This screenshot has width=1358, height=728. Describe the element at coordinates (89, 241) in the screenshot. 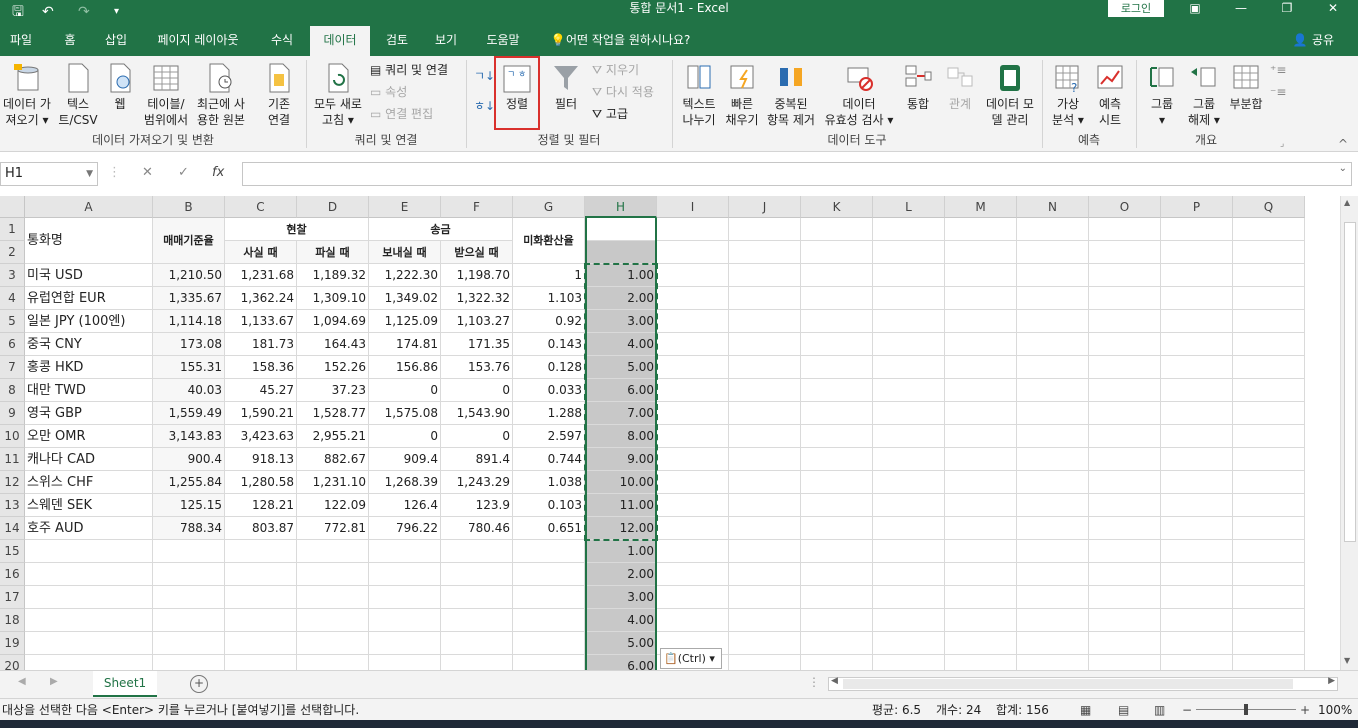

I see `header-currency: 통화명` at that location.